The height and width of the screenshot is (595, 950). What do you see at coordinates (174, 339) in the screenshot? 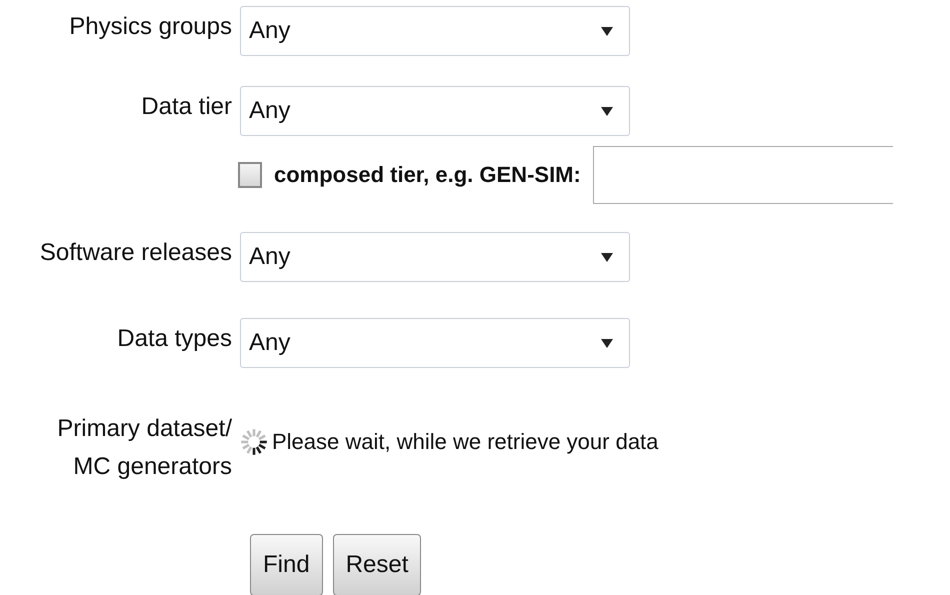
I see `field-label: Data types` at bounding box center [174, 339].